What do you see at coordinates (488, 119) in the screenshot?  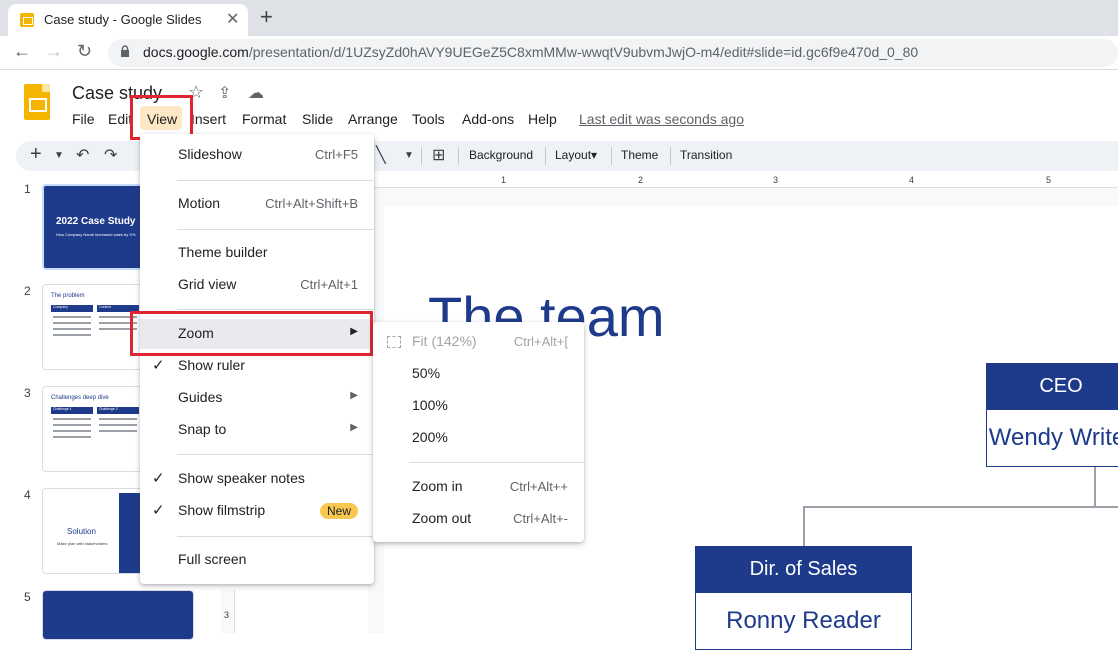 I see `menu-addons: Add-ons` at bounding box center [488, 119].